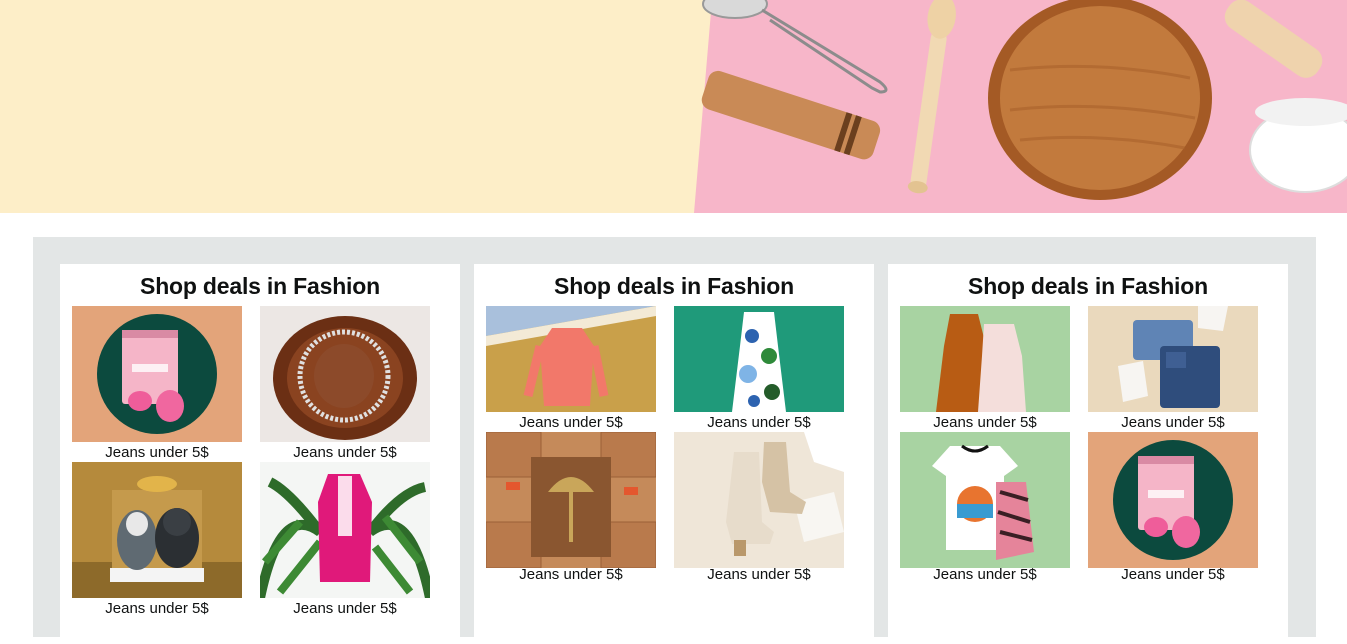 Image resolution: width=1347 pixels, height=644 pixels. Describe the element at coordinates (345, 530) in the screenshot. I see `pink-cardigan-image` at that location.